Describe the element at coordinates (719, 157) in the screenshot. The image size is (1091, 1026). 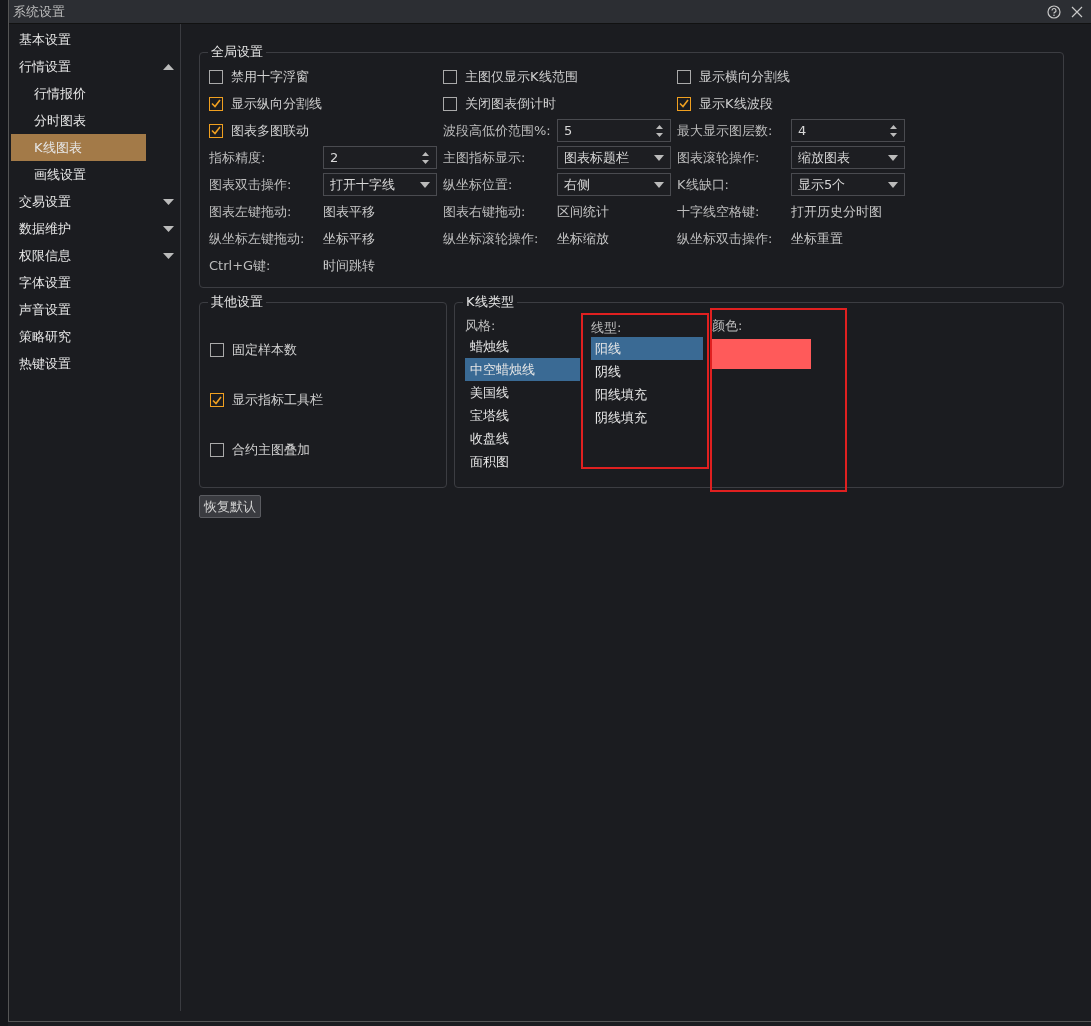
I see `field-label: 图表滚轮操作:` at that location.